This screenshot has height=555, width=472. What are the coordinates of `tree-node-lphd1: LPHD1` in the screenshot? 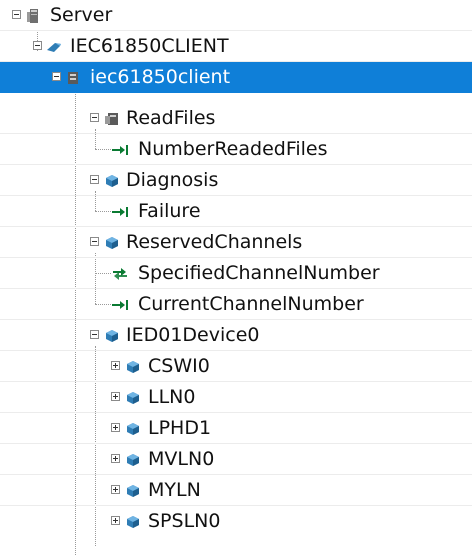 It's located at (236, 428).